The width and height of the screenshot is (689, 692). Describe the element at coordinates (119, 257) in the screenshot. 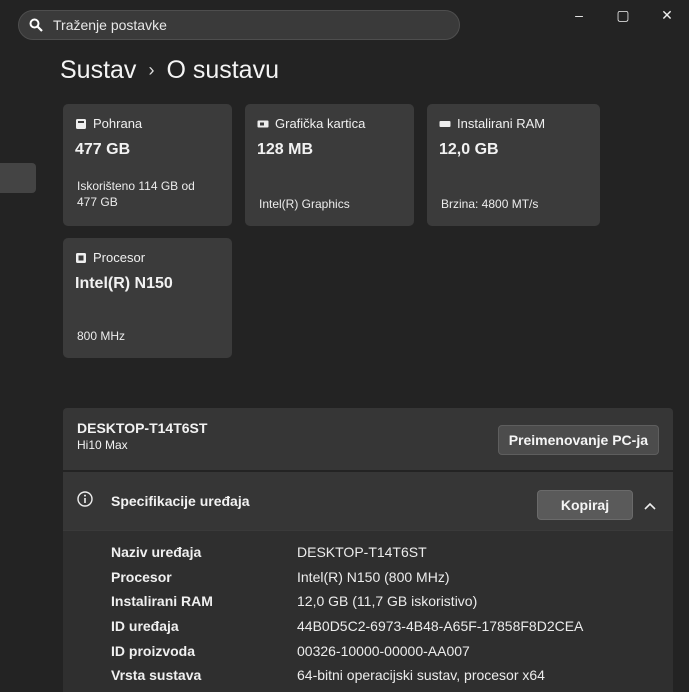

I see `processor-label: Procesor` at that location.